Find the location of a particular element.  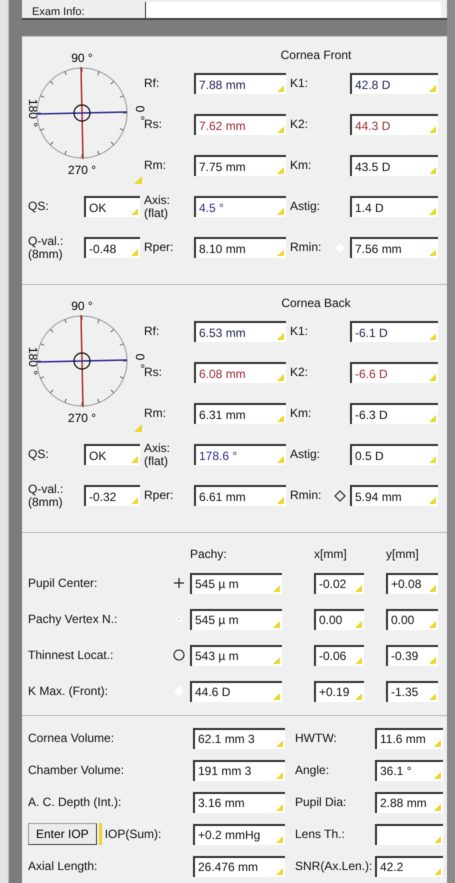

value-field: -0.32 is located at coordinates (112, 495).